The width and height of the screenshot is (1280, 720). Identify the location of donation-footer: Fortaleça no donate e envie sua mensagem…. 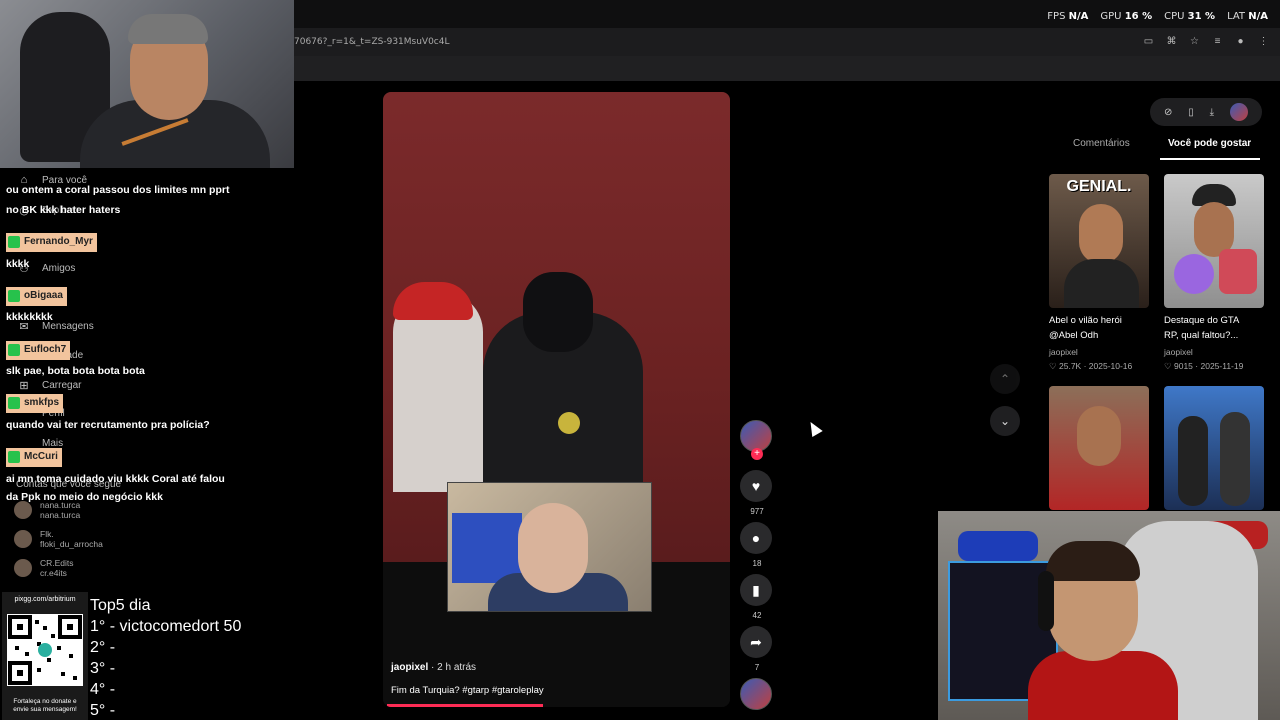
(45, 705).